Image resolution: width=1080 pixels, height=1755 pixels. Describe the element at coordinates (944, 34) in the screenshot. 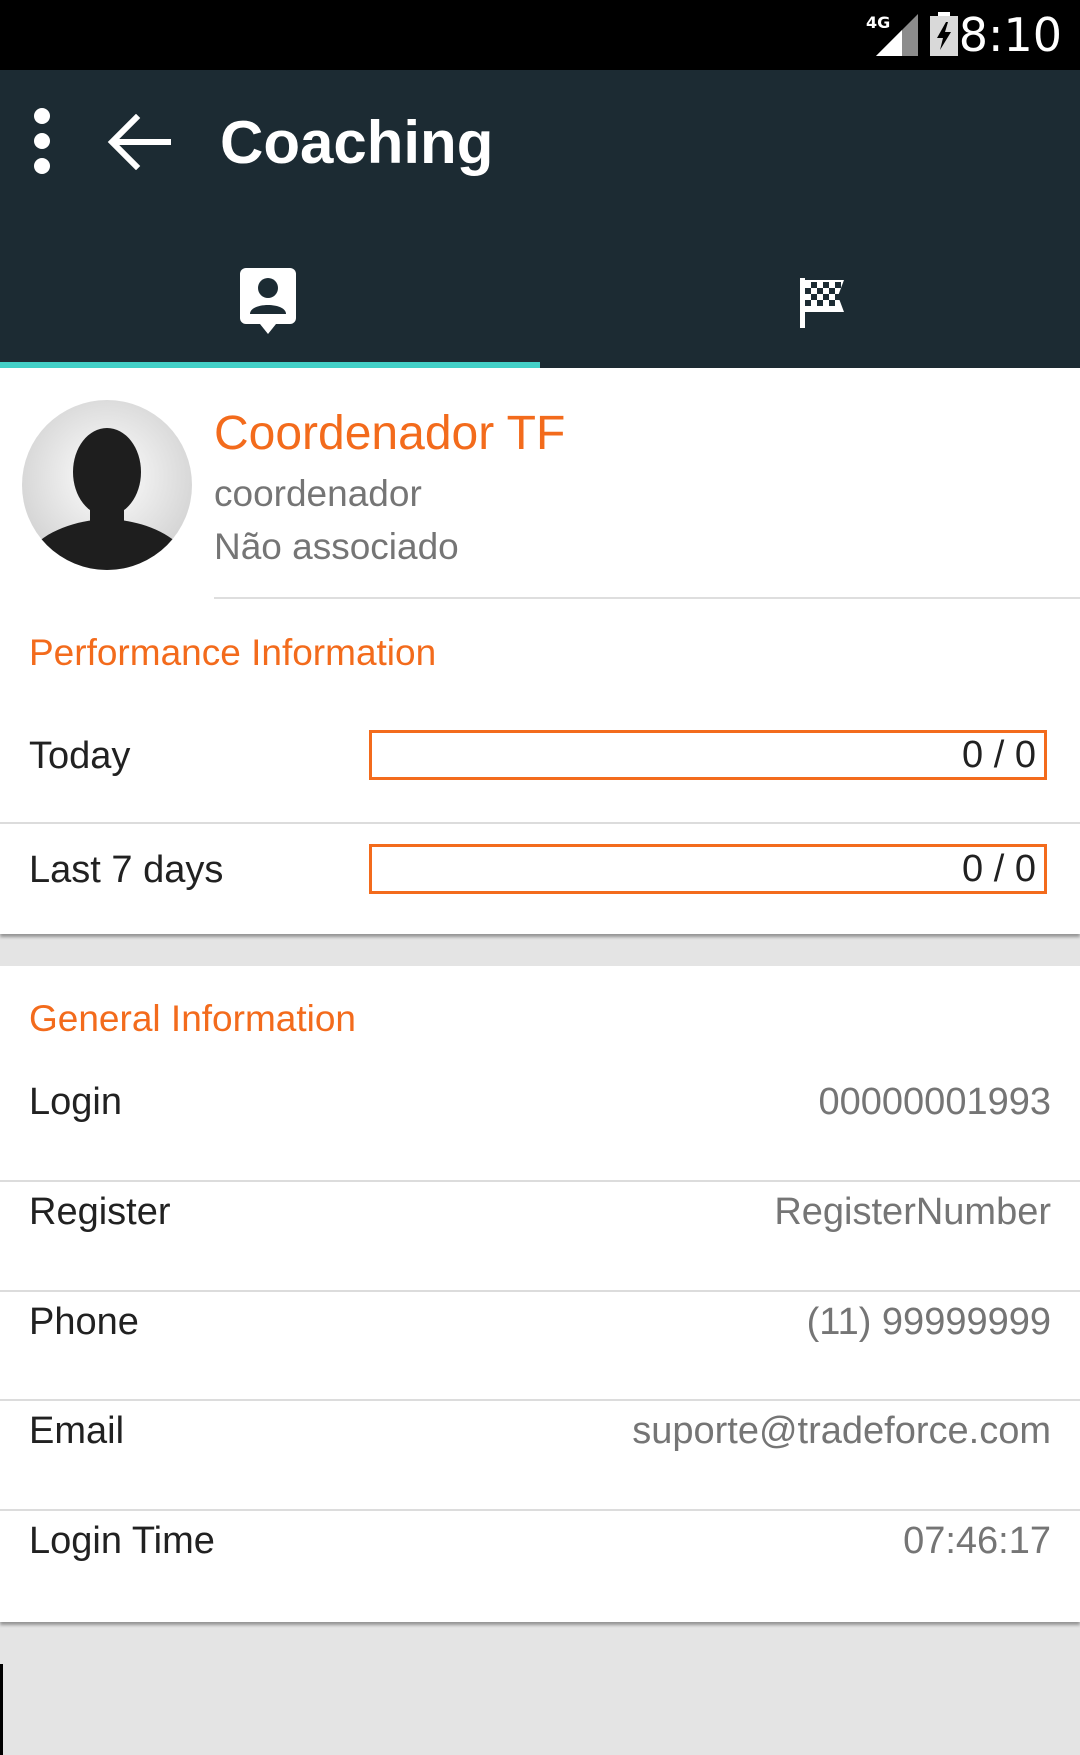

I see `battery-charging-icon` at that location.